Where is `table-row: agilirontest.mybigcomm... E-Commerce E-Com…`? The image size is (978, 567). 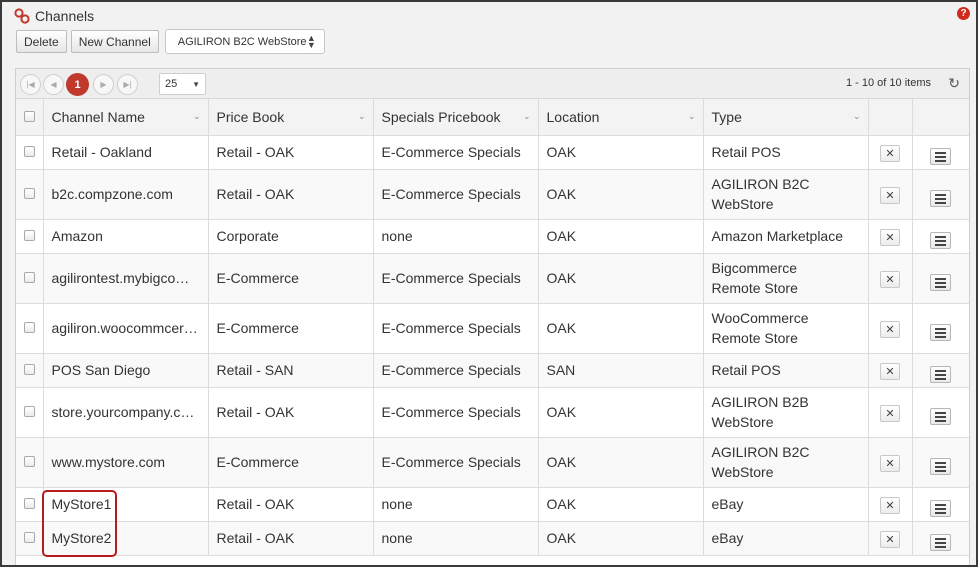 table-row: agilirontest.mybigcomm... E-Commerce E-Com… is located at coordinates (492, 278).